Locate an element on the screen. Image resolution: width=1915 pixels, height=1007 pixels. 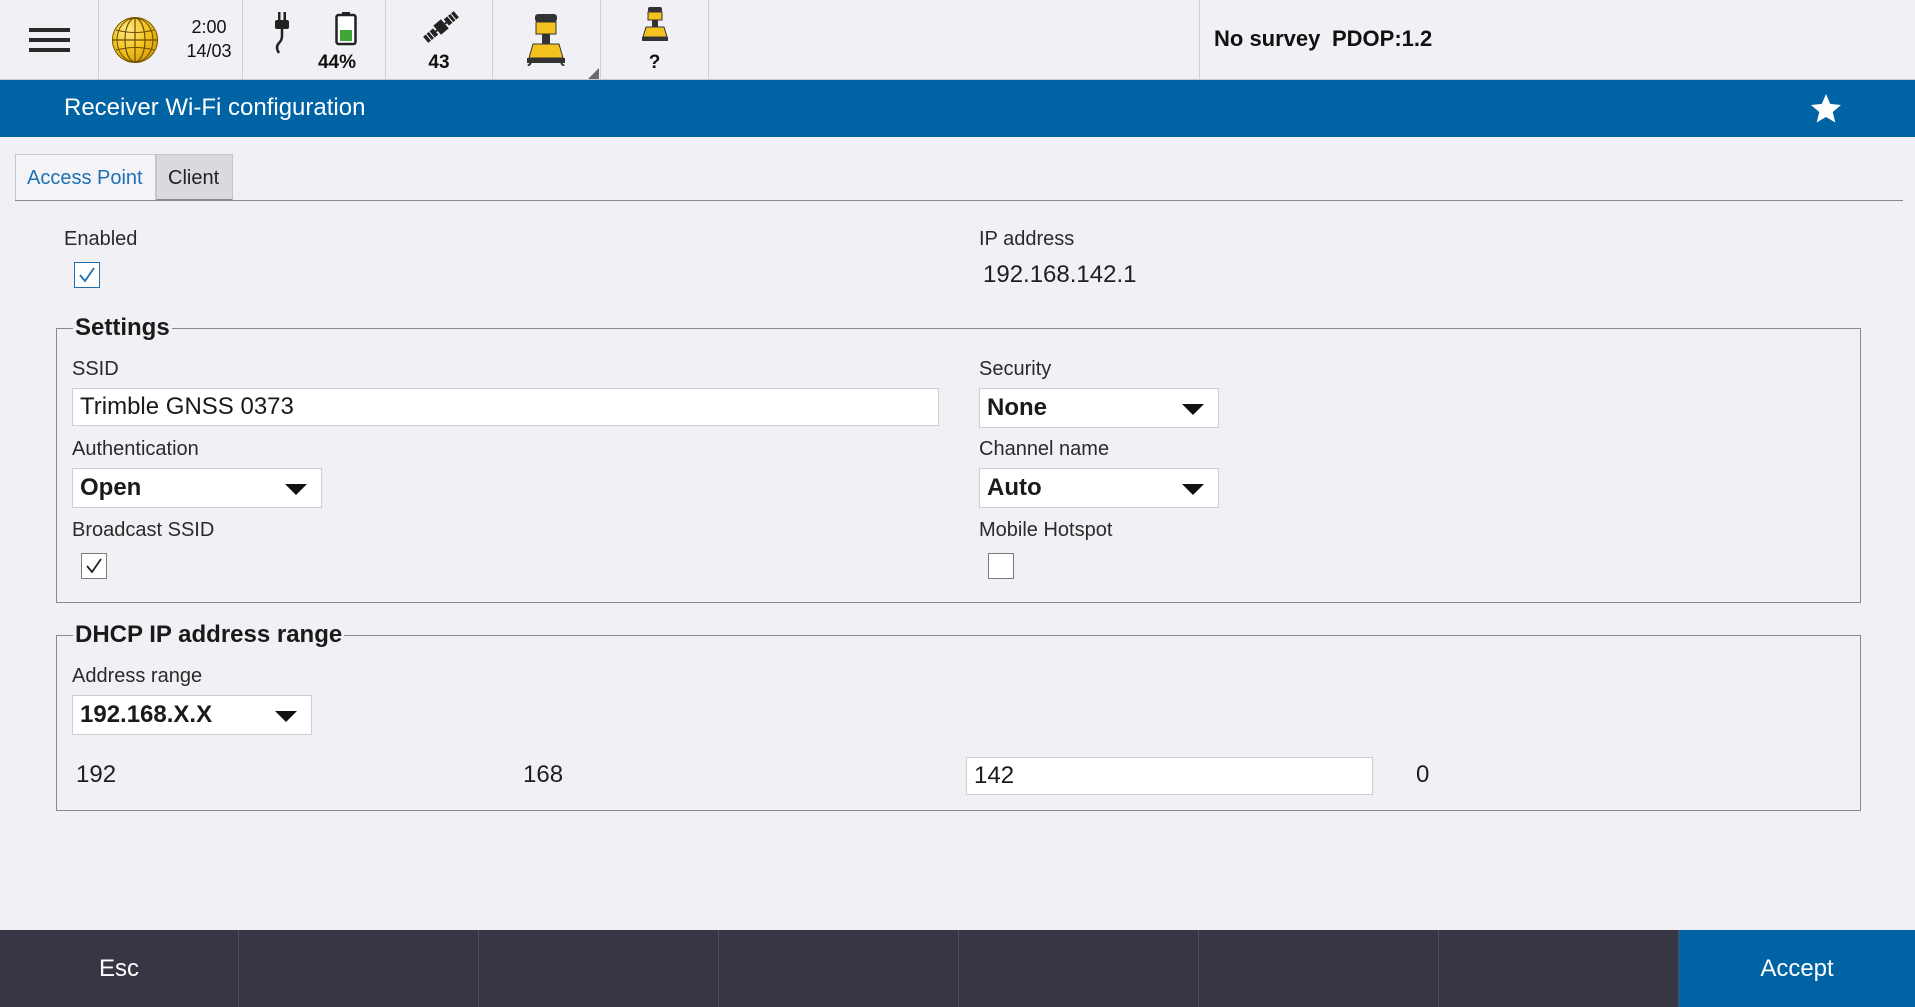
globe-icon is located at coordinates (135, 40).